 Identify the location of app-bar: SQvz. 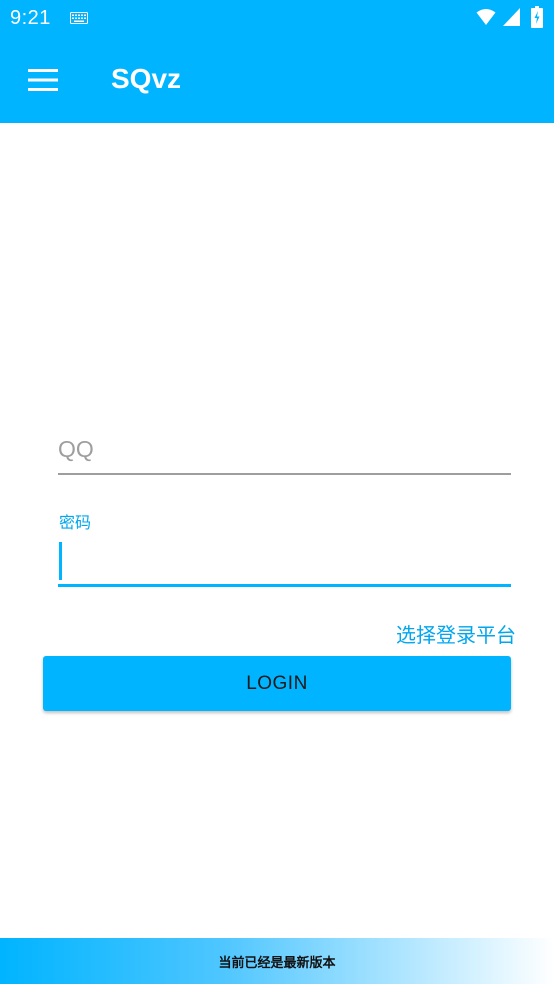
(277, 80).